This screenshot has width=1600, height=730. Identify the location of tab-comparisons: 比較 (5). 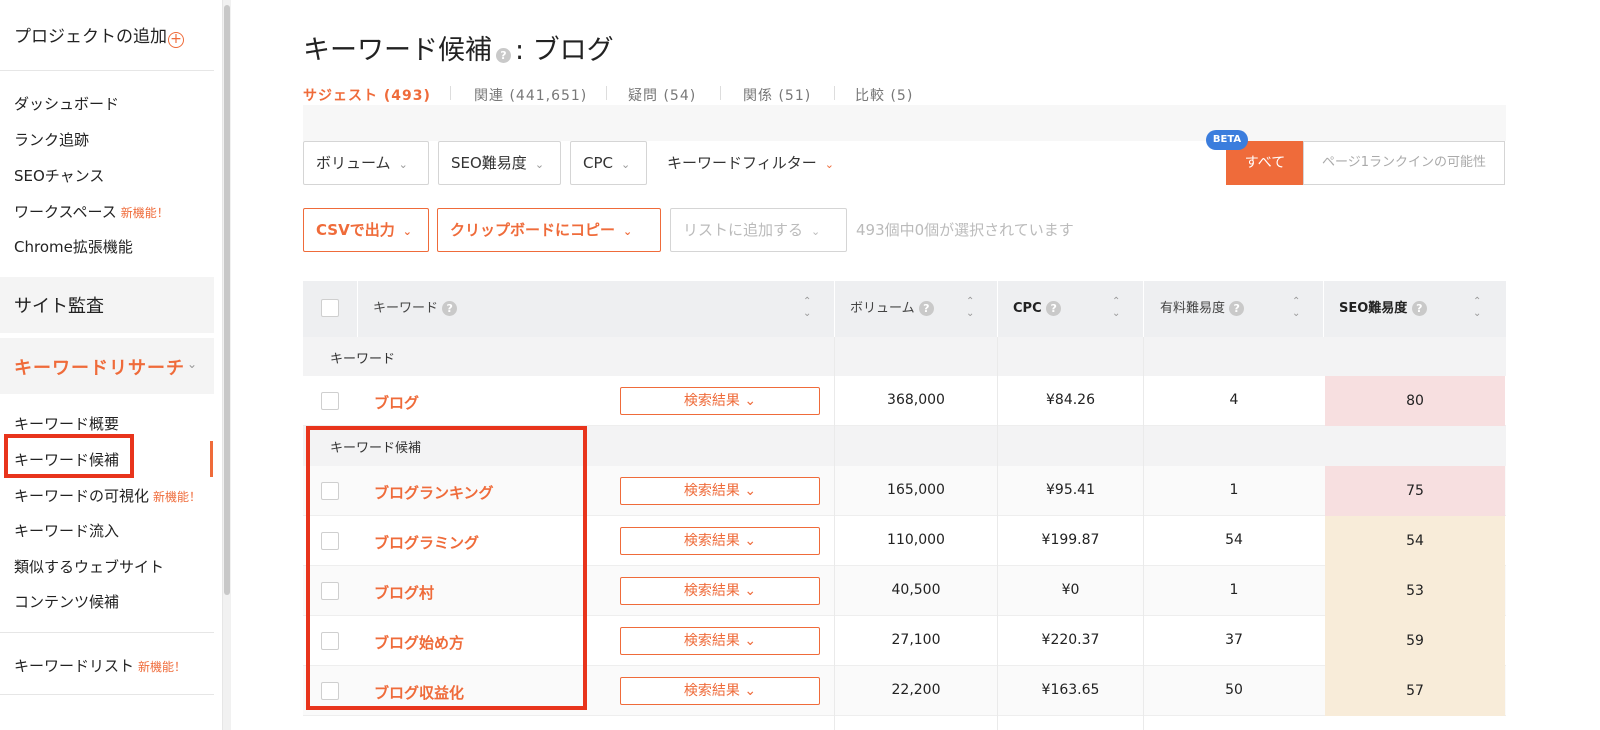
(884, 95).